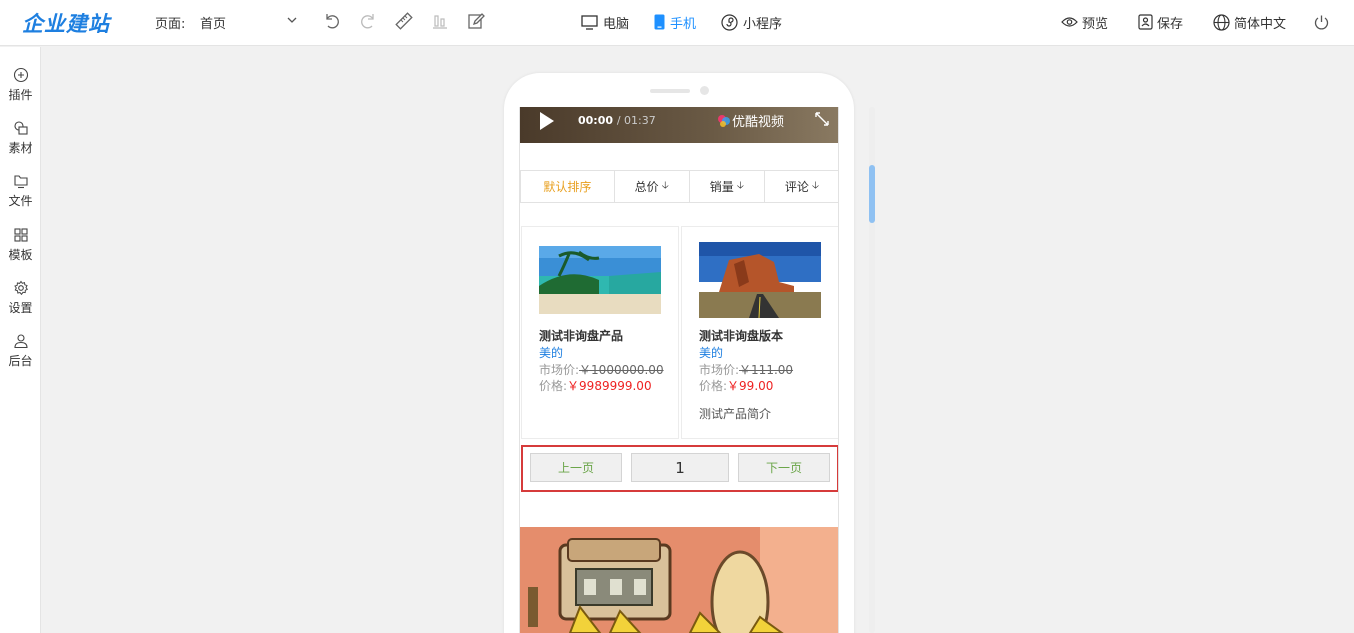 This screenshot has height=633, width=1354. I want to click on device-mobile-tab: 手机, so click(675, 22).